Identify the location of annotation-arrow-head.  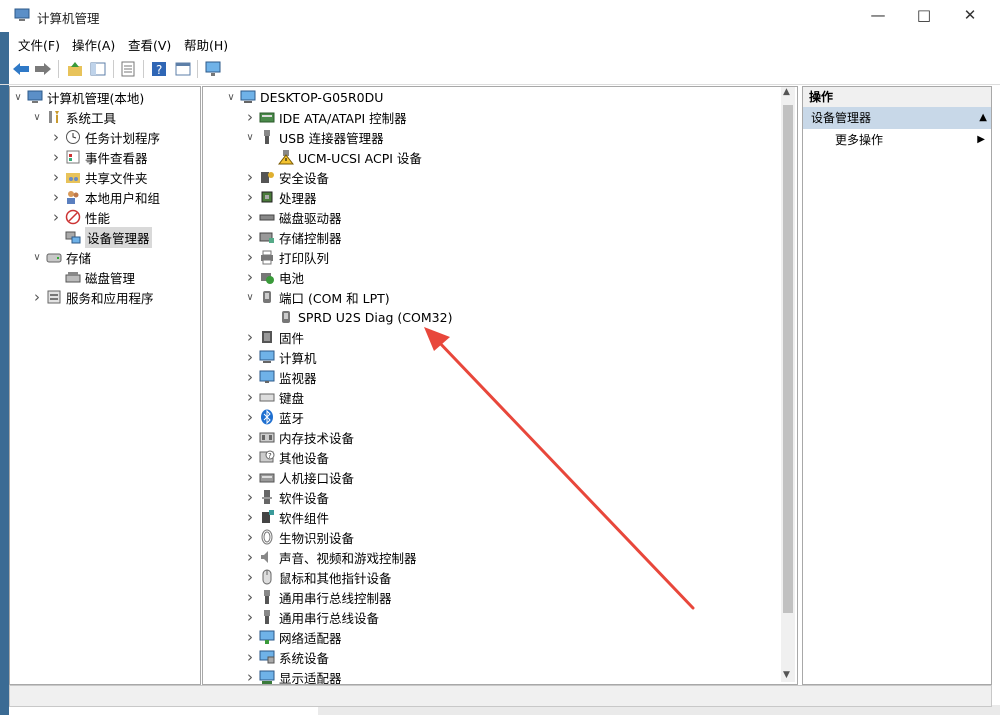
(437, 339).